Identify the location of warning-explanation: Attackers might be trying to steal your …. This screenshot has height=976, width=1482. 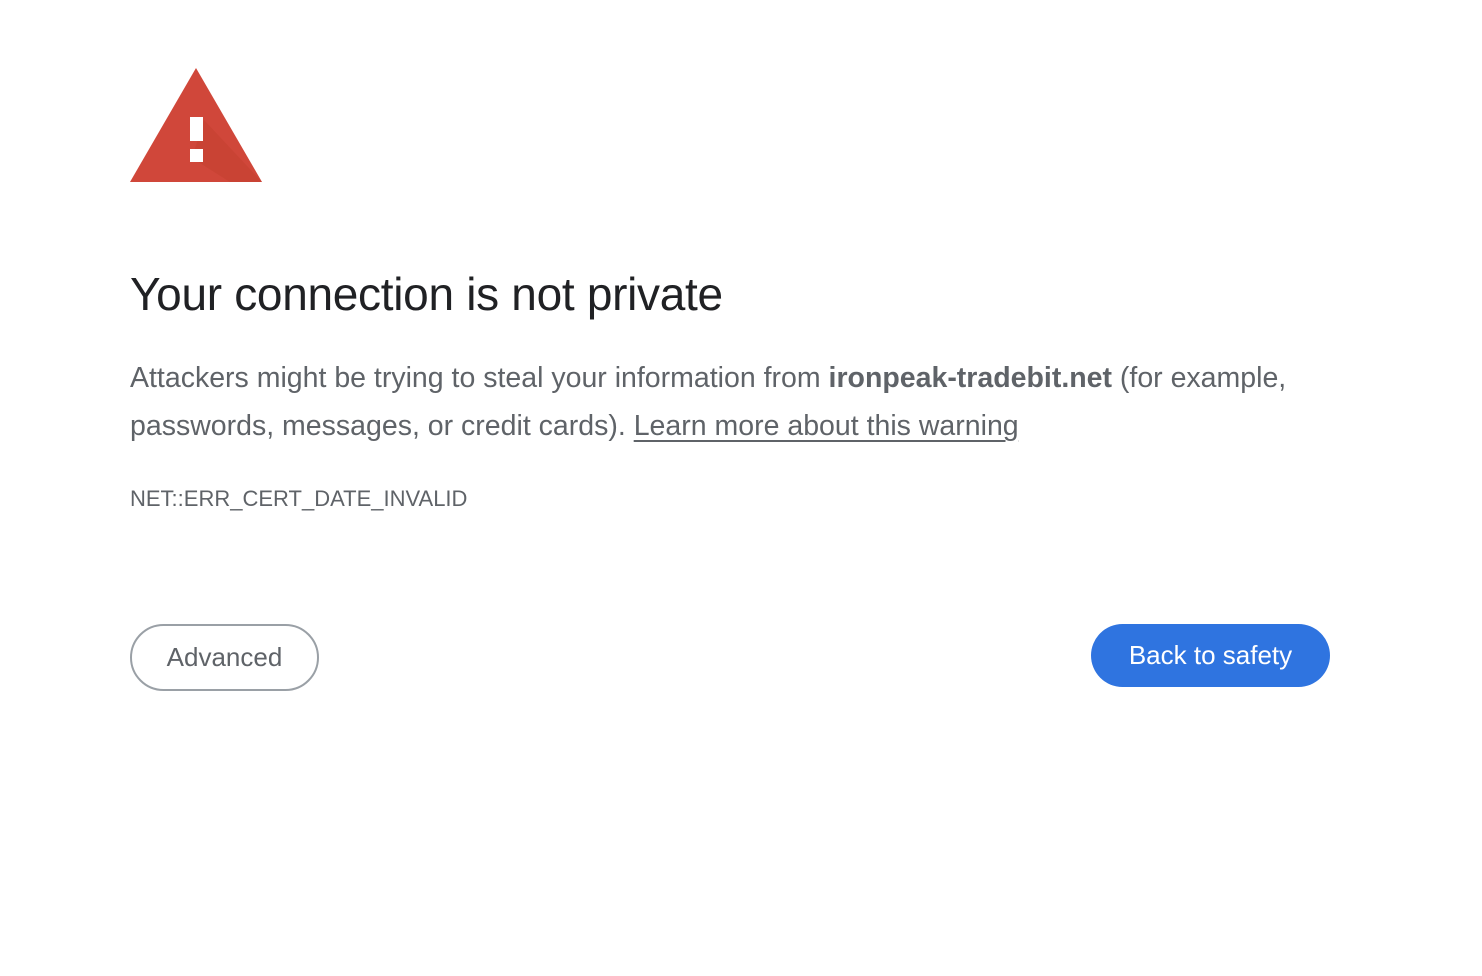
(730, 402).